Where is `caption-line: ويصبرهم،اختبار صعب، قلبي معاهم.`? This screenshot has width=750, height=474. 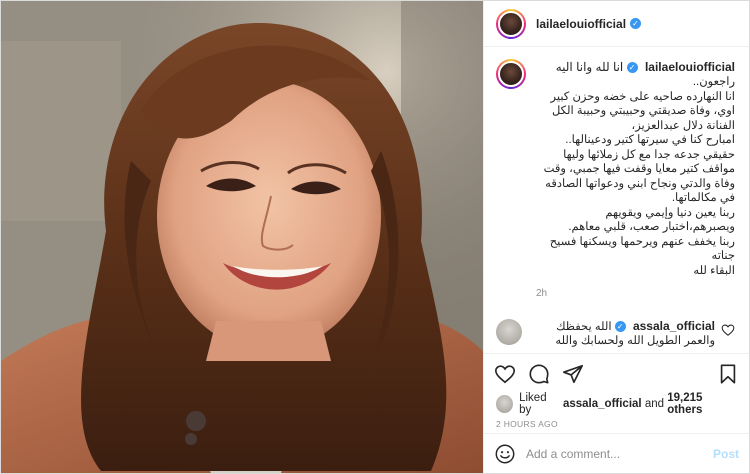 caption-line: ويصبرهم،اختبار صعب، قلبي معاهم. is located at coordinates (651, 227).